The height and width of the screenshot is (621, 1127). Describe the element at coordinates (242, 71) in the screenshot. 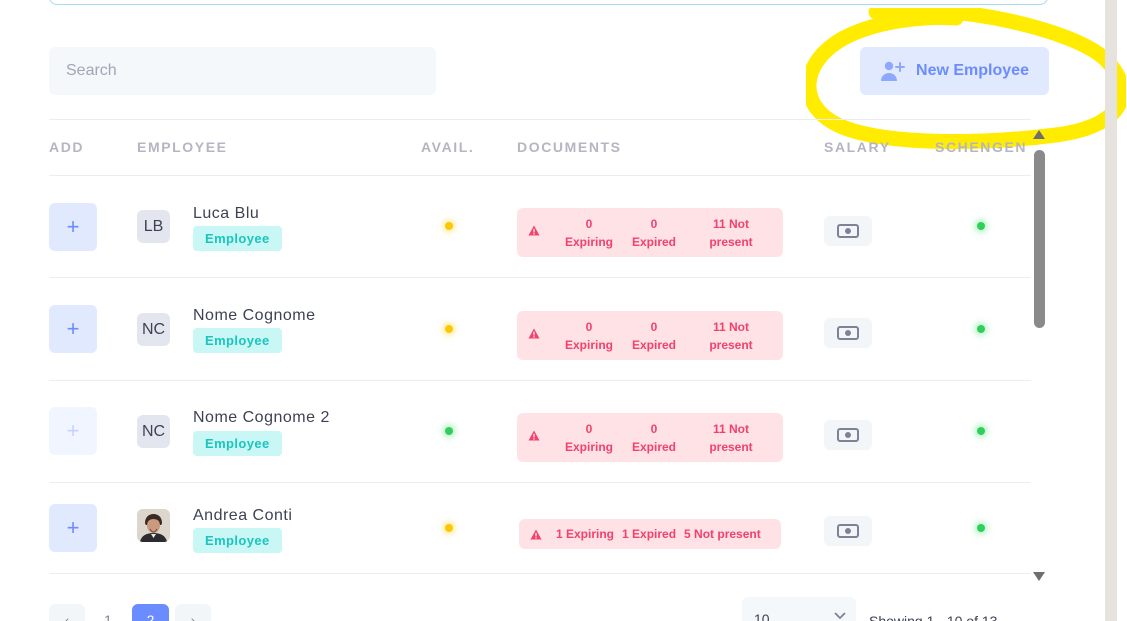

I see `search-input` at that location.